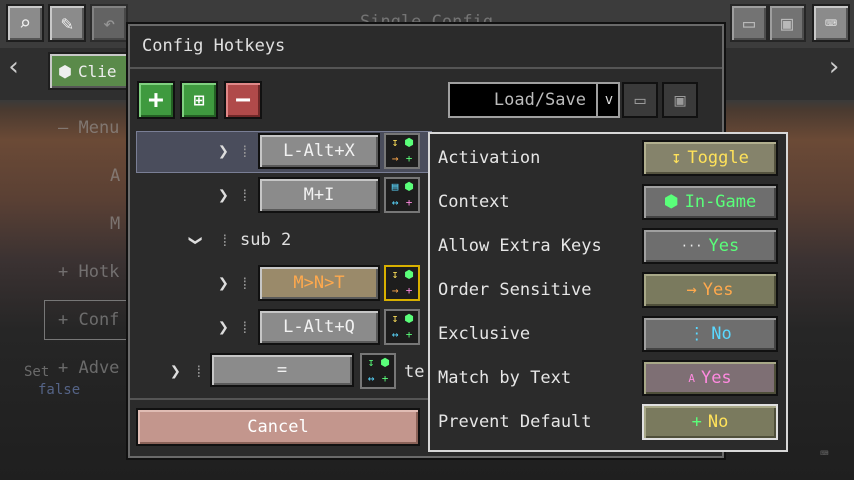  I want to click on load-save-dropdown: Load/Save, so click(534, 100).